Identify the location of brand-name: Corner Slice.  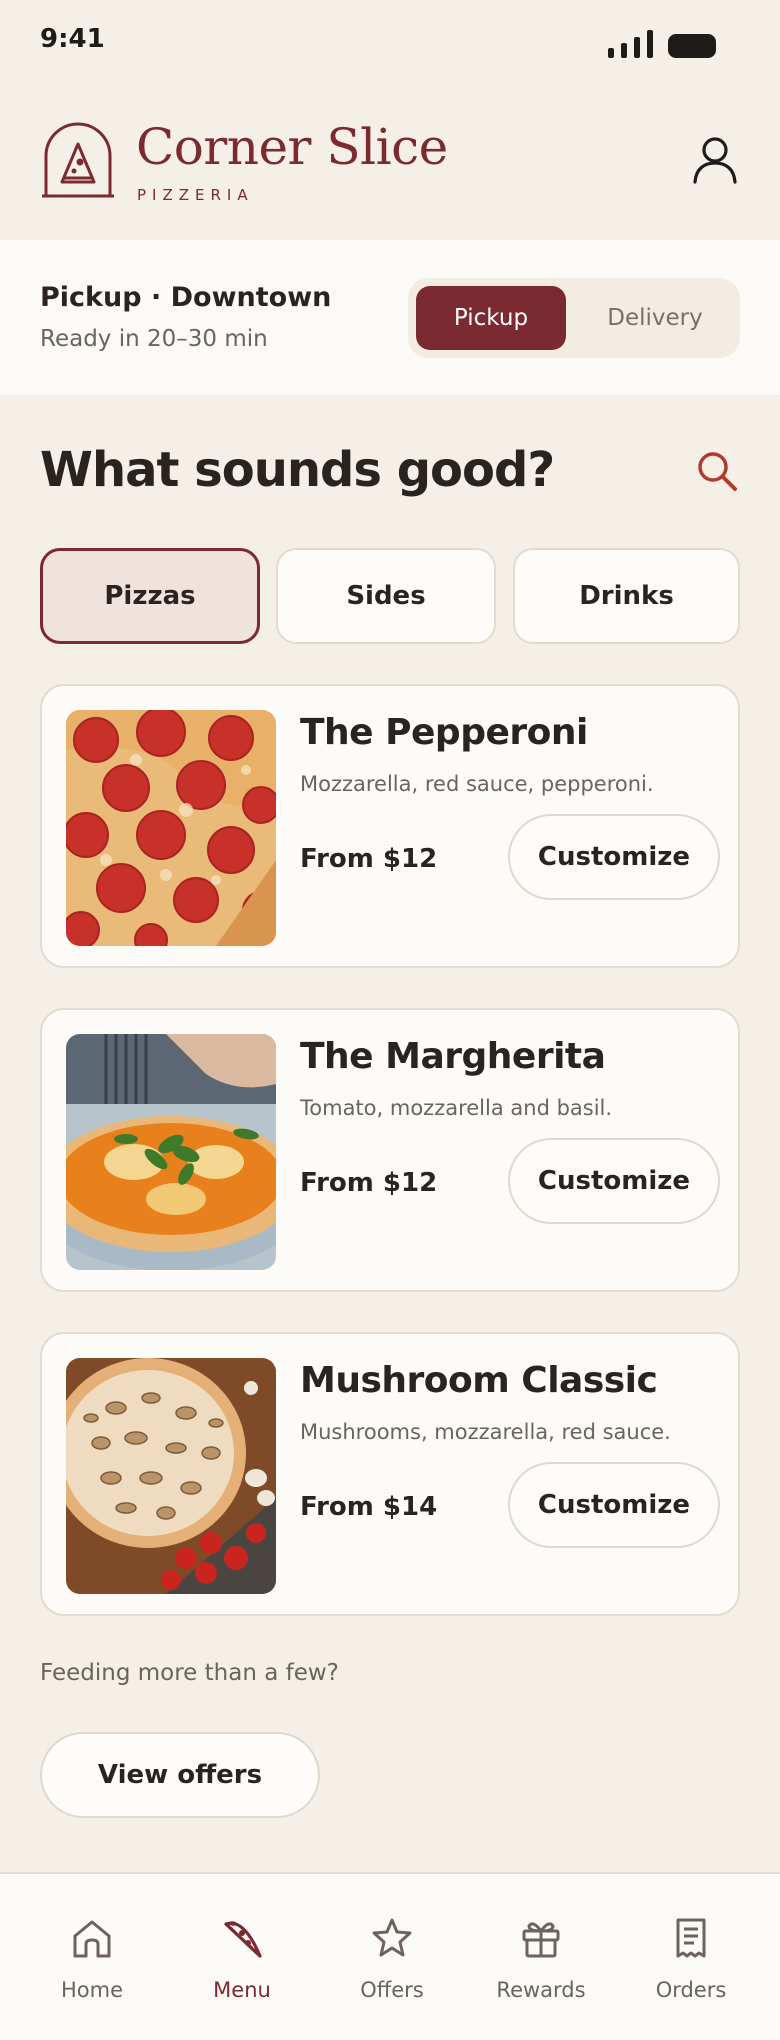
(292, 147).